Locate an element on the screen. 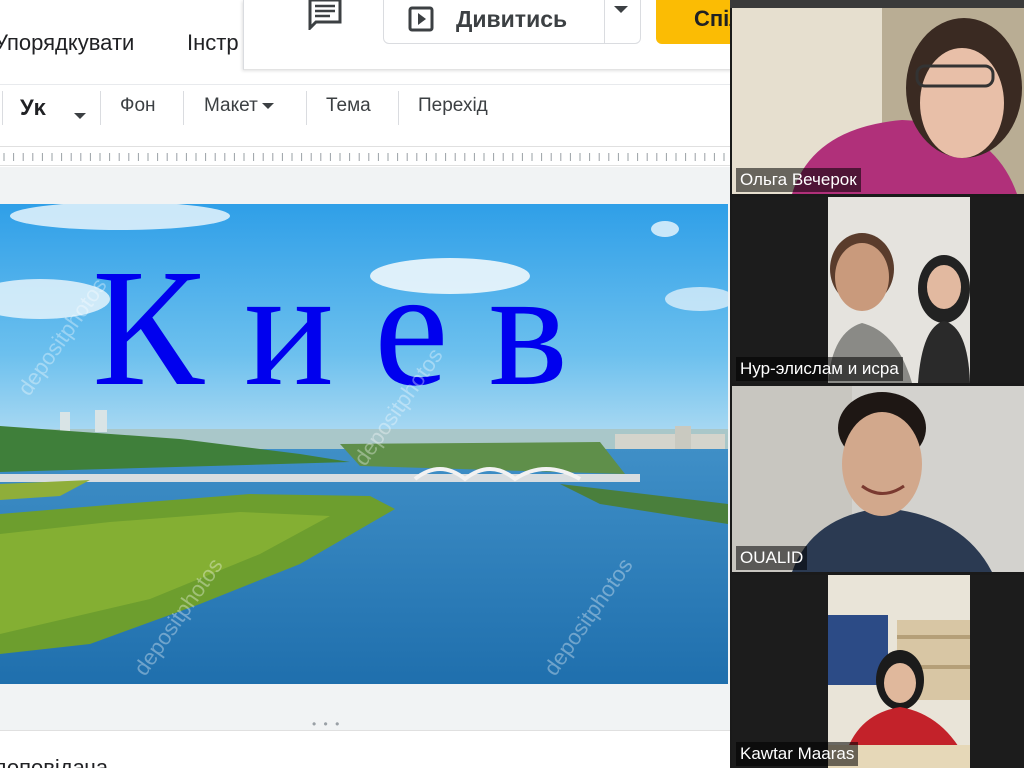  theme-button: Тема is located at coordinates (348, 106).